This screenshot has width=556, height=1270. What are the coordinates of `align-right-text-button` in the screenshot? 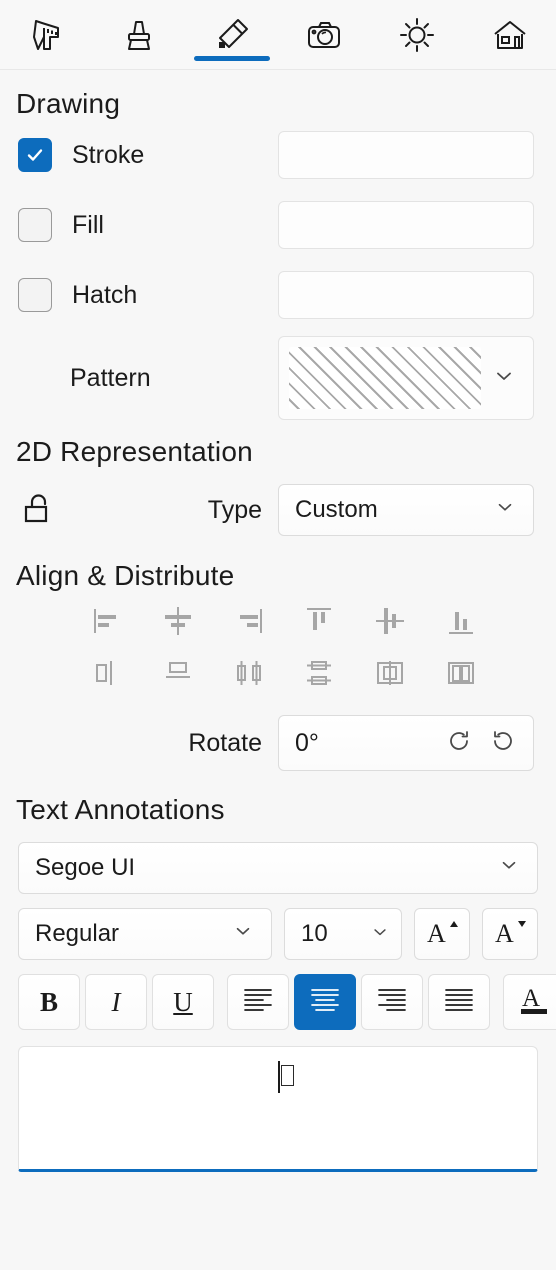 It's located at (392, 1002).